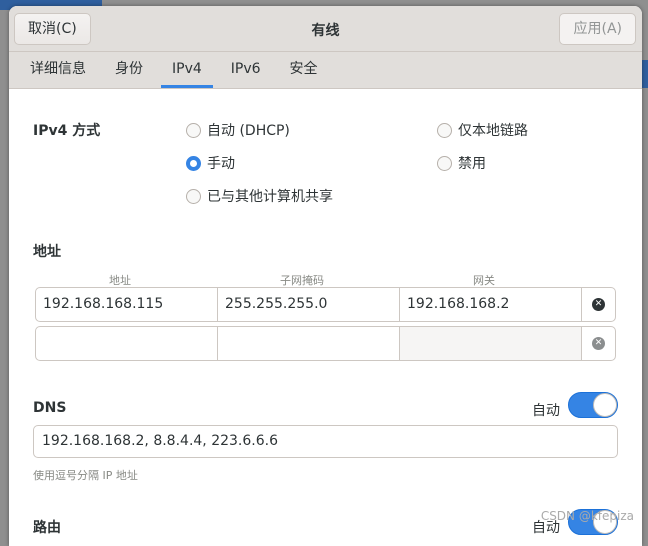  I want to click on address-input, so click(127, 343).